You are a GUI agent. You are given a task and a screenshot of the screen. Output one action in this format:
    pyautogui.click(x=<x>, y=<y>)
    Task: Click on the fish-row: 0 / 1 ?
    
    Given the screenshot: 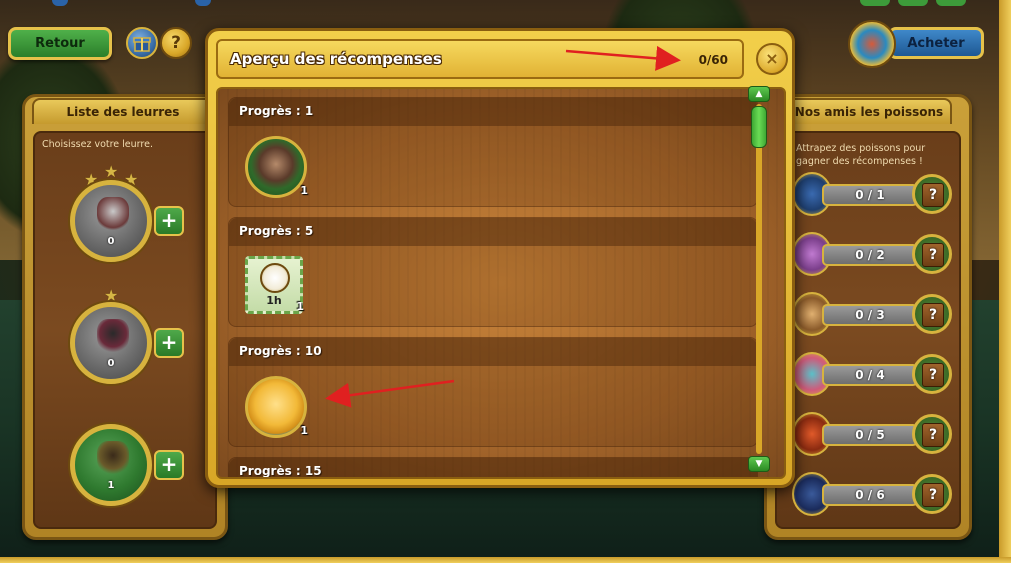 What is the action you would take?
    pyautogui.click(x=877, y=195)
    